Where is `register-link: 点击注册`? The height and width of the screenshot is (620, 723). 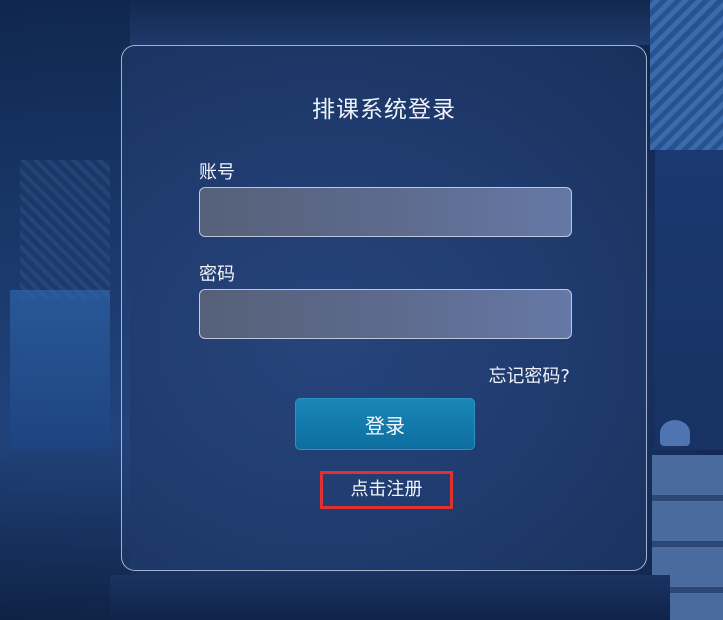 register-link: 点击注册 is located at coordinates (386, 490).